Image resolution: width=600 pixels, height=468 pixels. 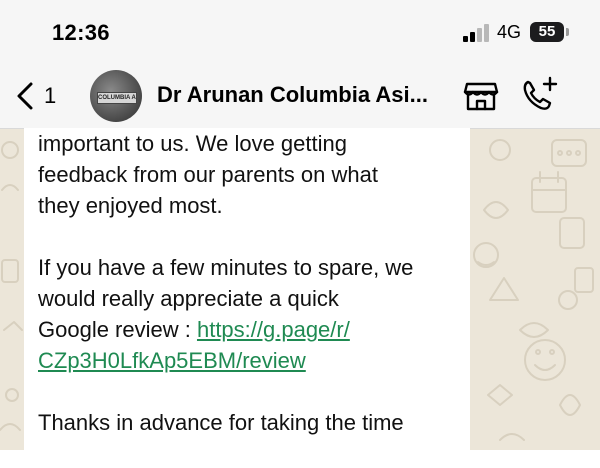 What do you see at coordinates (567, 32) in the screenshot?
I see `battery-cap` at bounding box center [567, 32].